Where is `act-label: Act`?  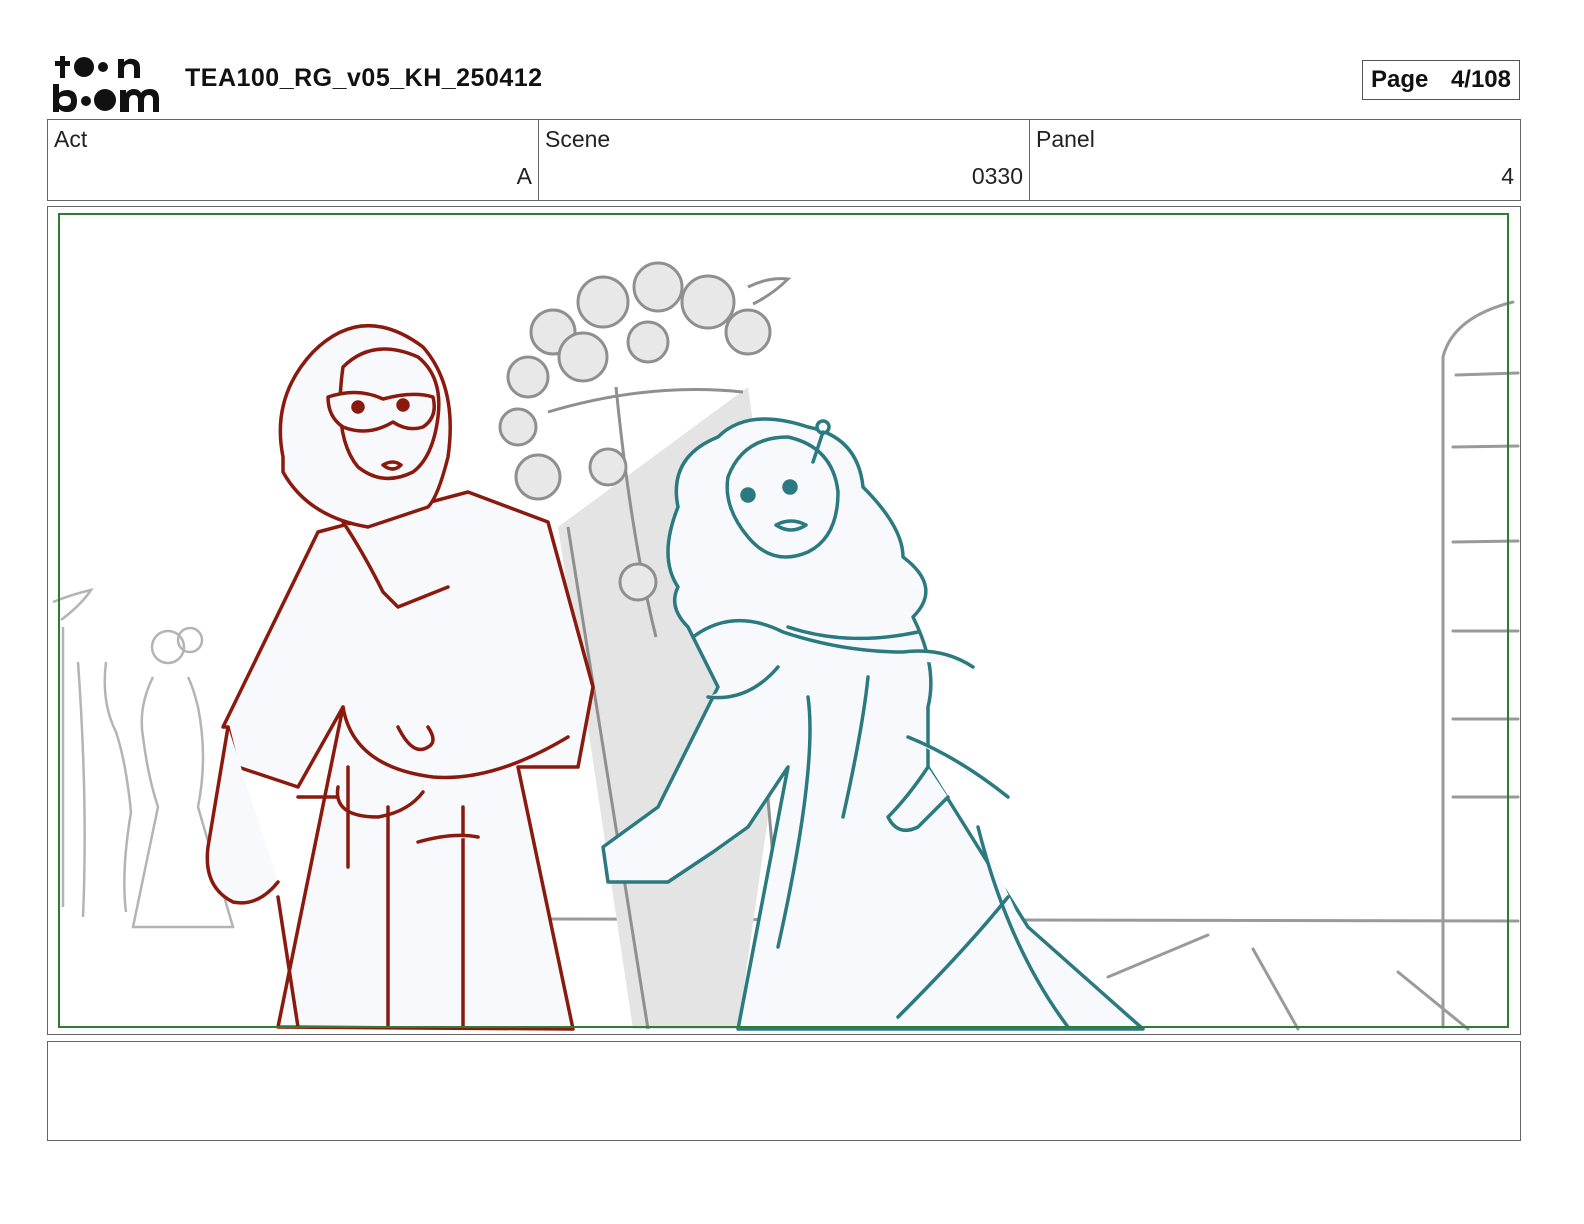
act-label: Act is located at coordinates (71, 139).